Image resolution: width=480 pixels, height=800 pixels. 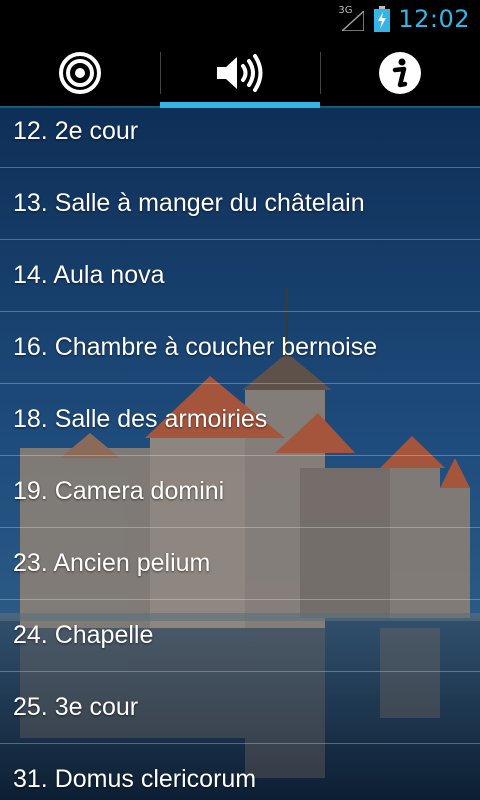 I want to click on list-item: 25. 3e cour, so click(x=240, y=708).